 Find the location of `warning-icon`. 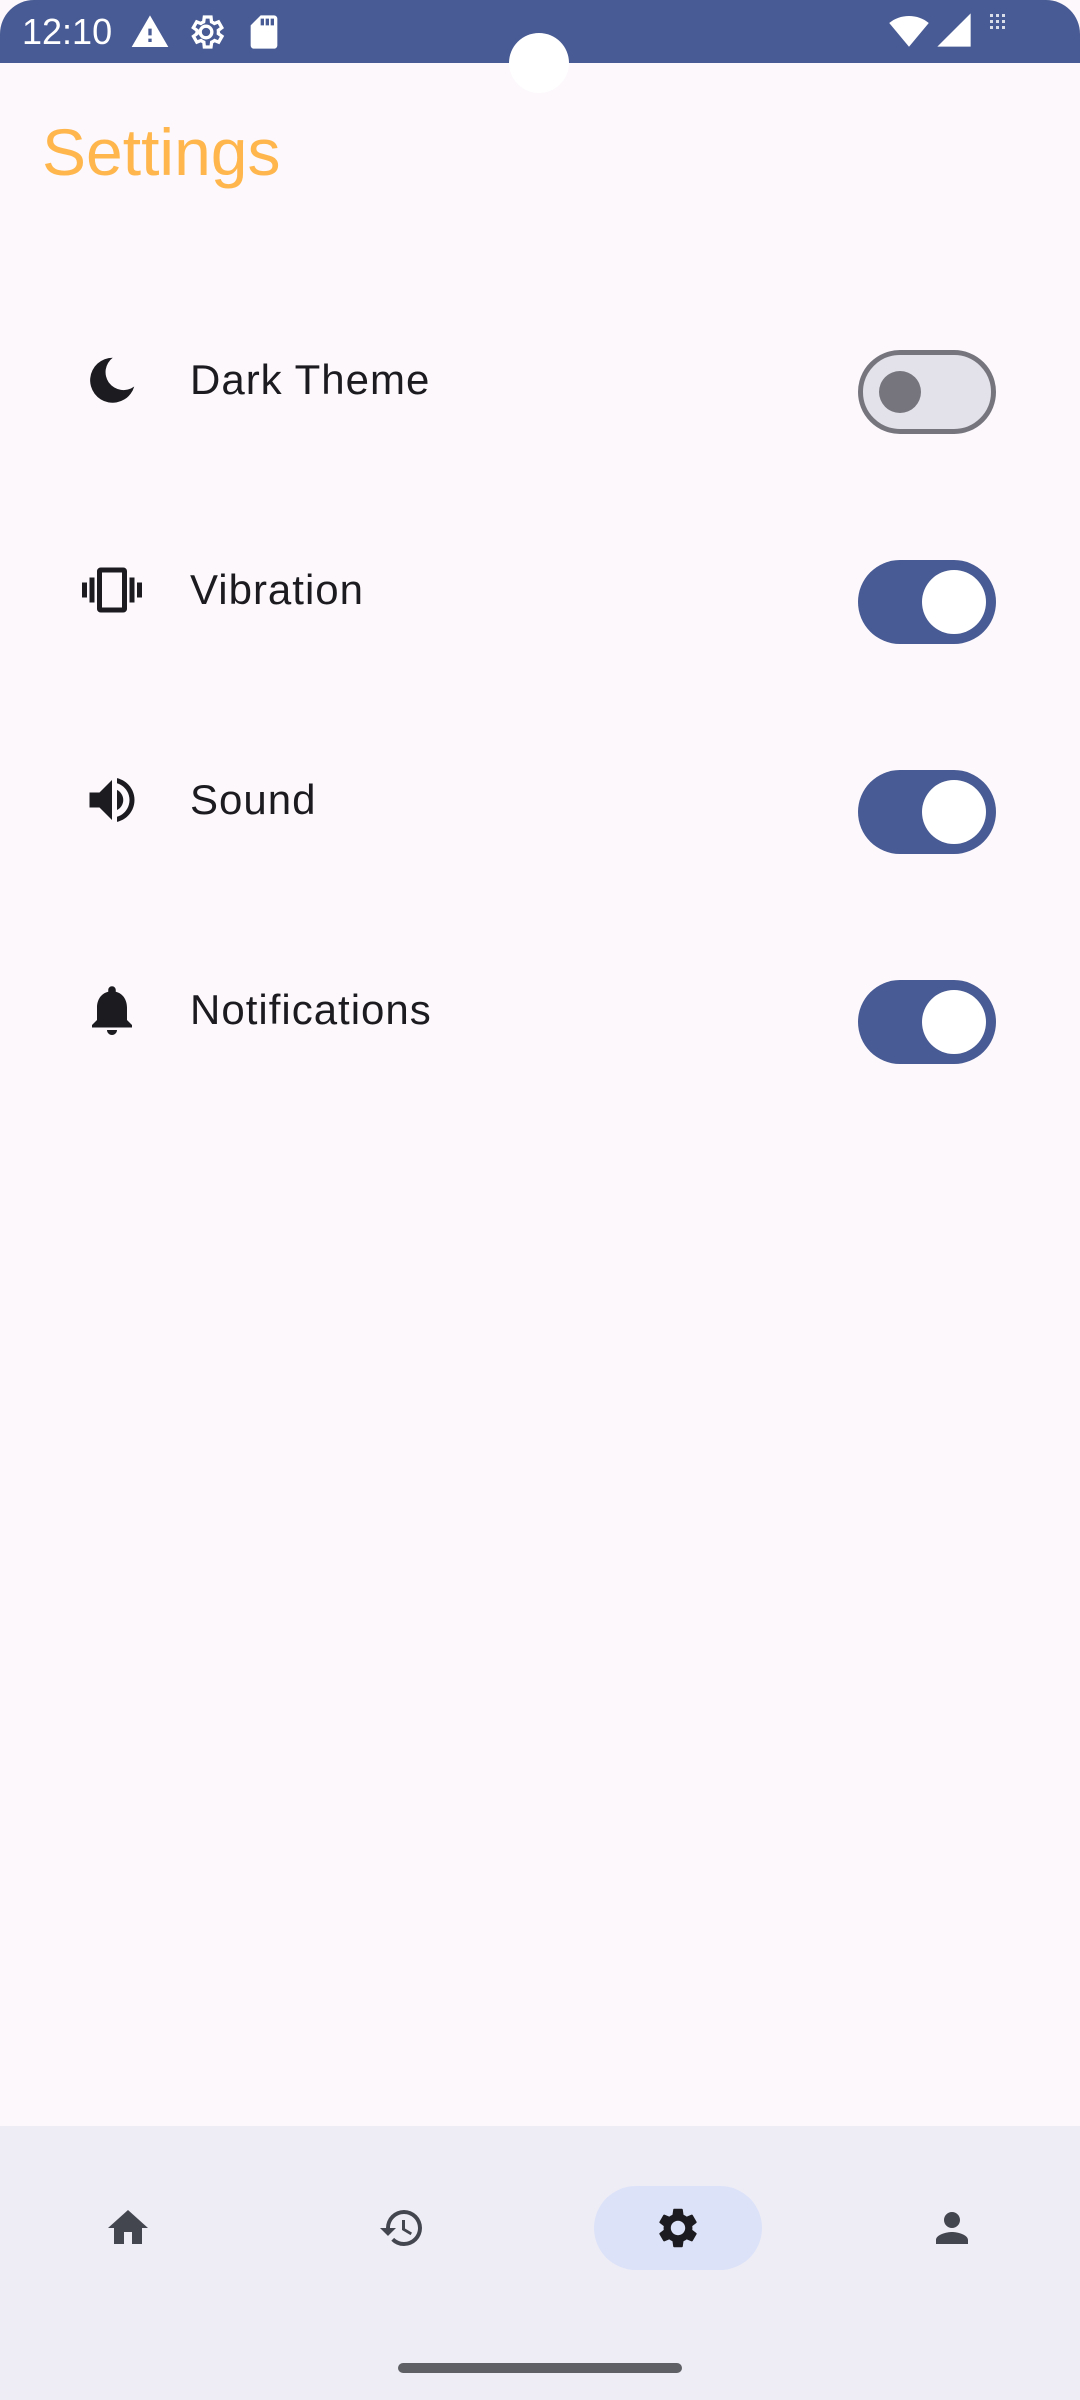

warning-icon is located at coordinates (150, 32).